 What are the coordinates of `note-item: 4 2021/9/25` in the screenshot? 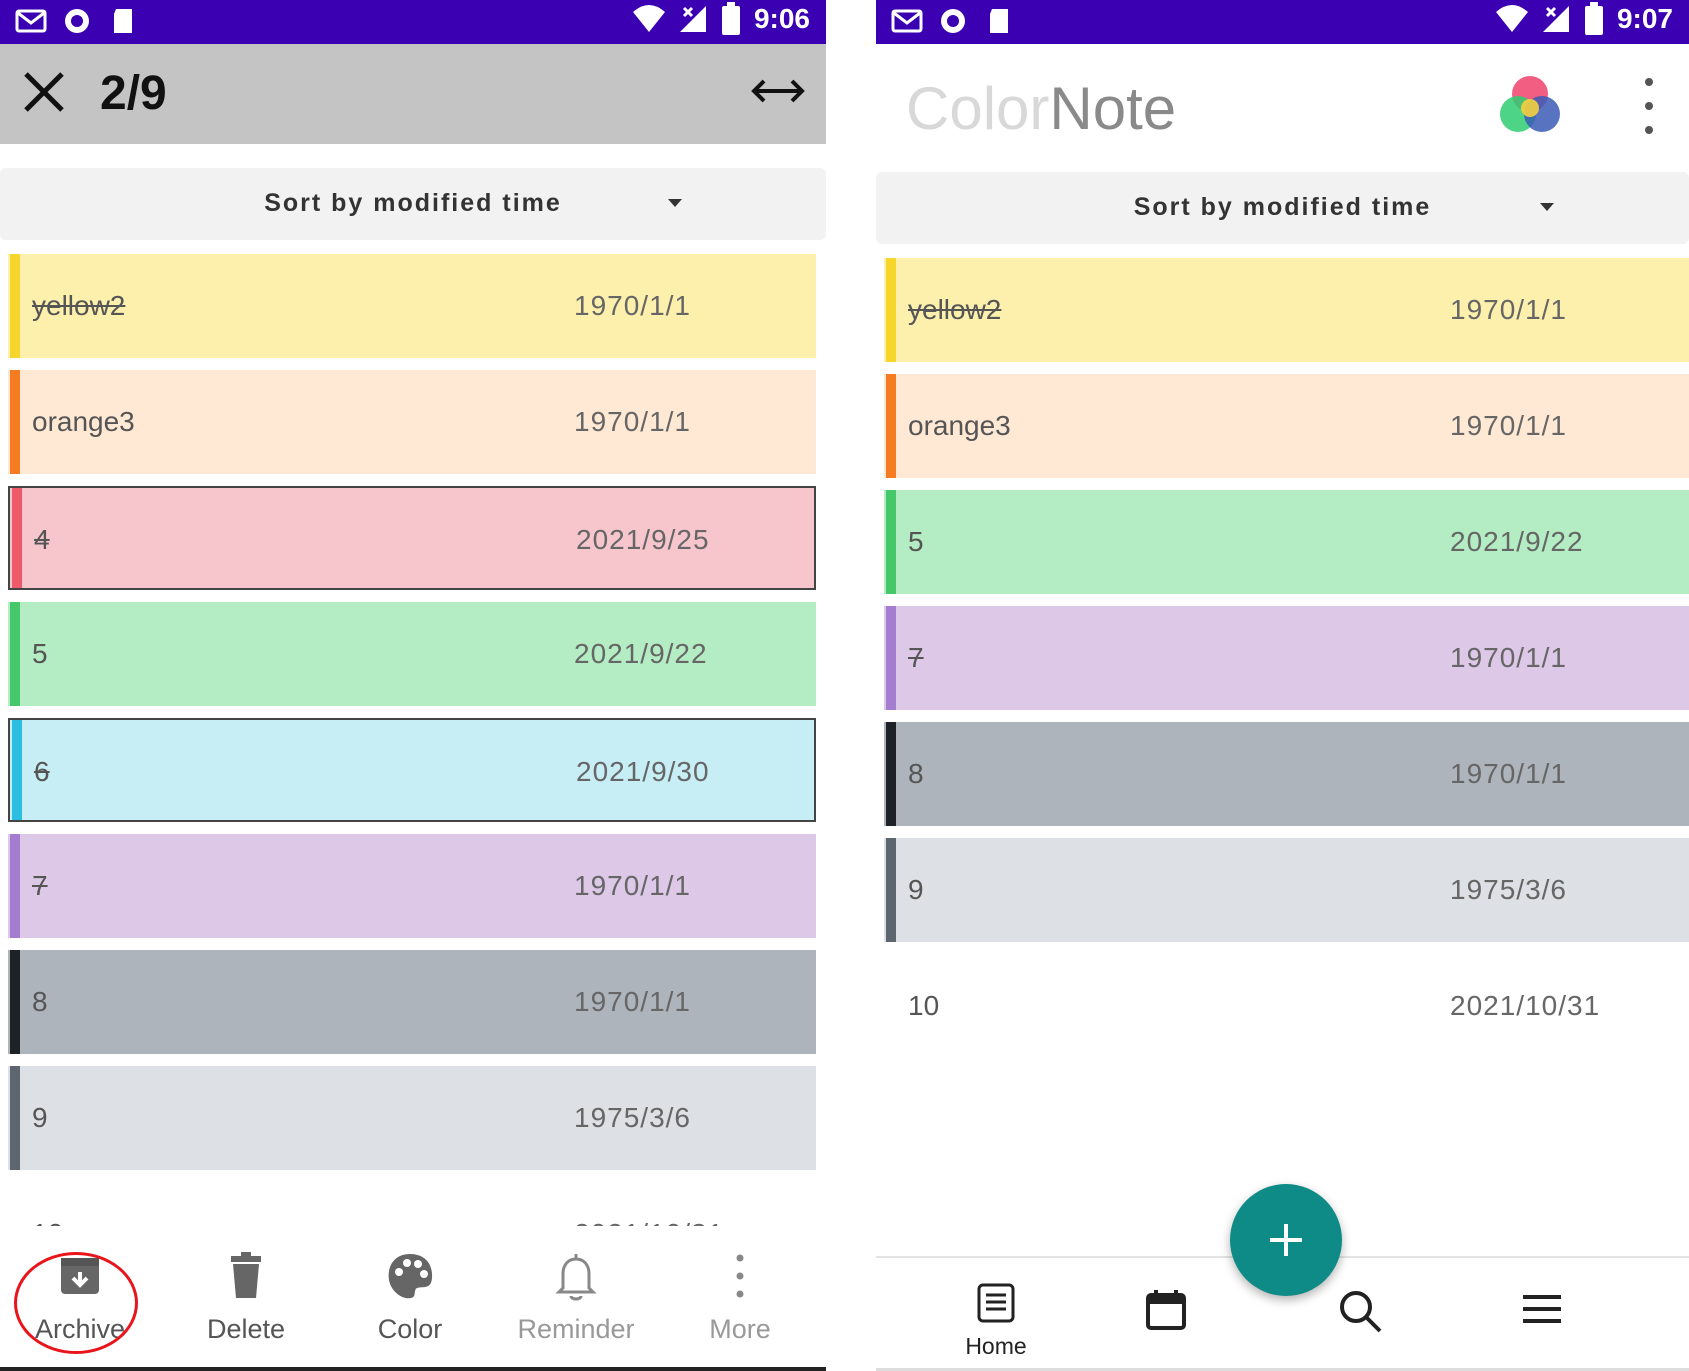 It's located at (412, 538).